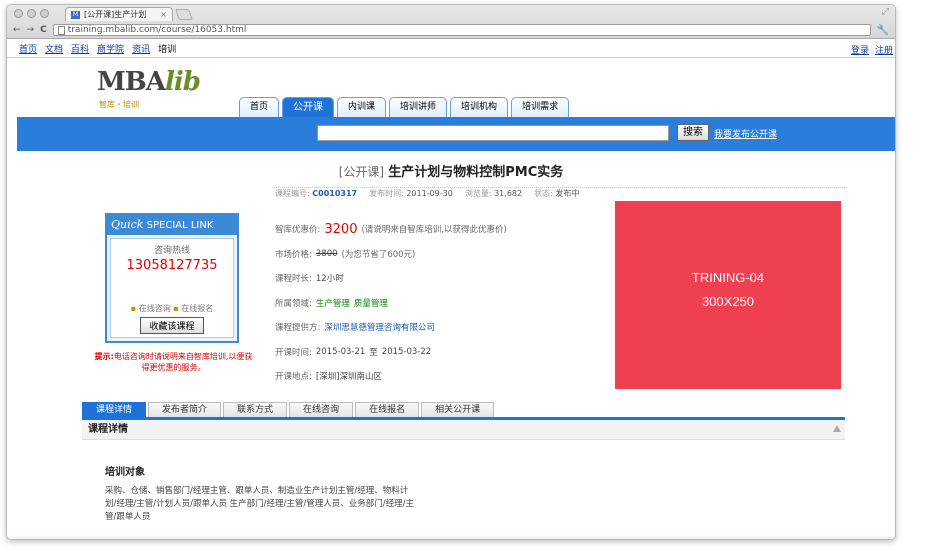 The image size is (927, 553). What do you see at coordinates (493, 133) in the screenshot?
I see `search-input` at bounding box center [493, 133].